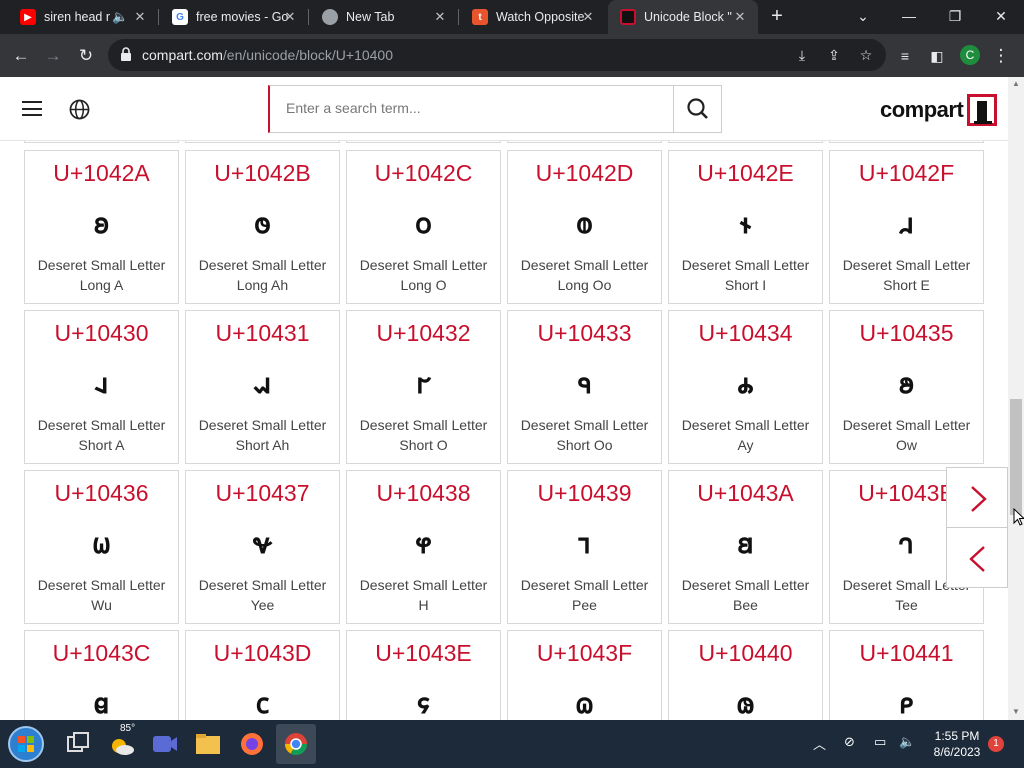 Image resolution: width=1024 pixels, height=768 pixels. Describe the element at coordinates (584, 675) in the screenshot. I see `character-card: U+1043F 𐐿` at that location.